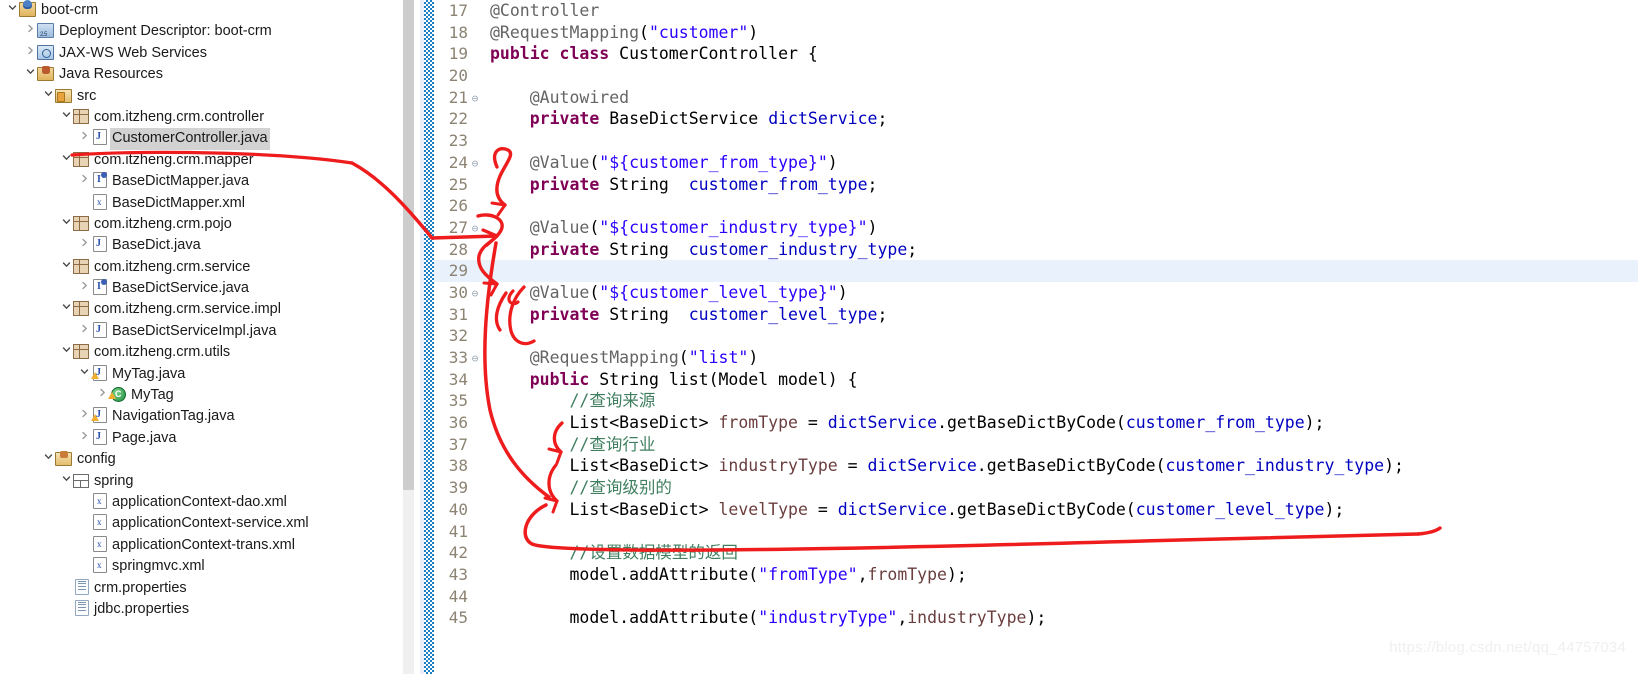 The image size is (1638, 674). Describe the element at coordinates (199, 438) in the screenshot. I see `tree-item-page-java: Page.java` at that location.